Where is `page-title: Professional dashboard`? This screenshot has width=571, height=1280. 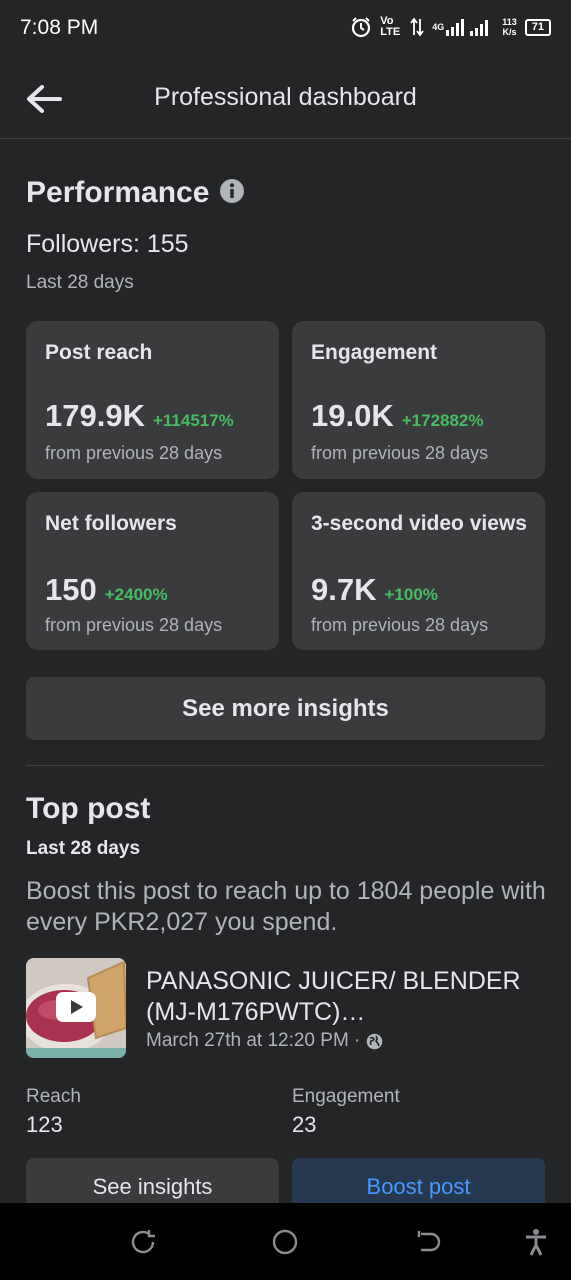
page-title: Professional dashboard is located at coordinates (285, 97).